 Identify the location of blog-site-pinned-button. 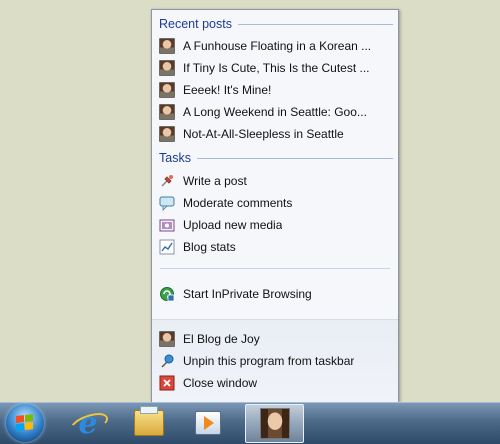
(274, 423).